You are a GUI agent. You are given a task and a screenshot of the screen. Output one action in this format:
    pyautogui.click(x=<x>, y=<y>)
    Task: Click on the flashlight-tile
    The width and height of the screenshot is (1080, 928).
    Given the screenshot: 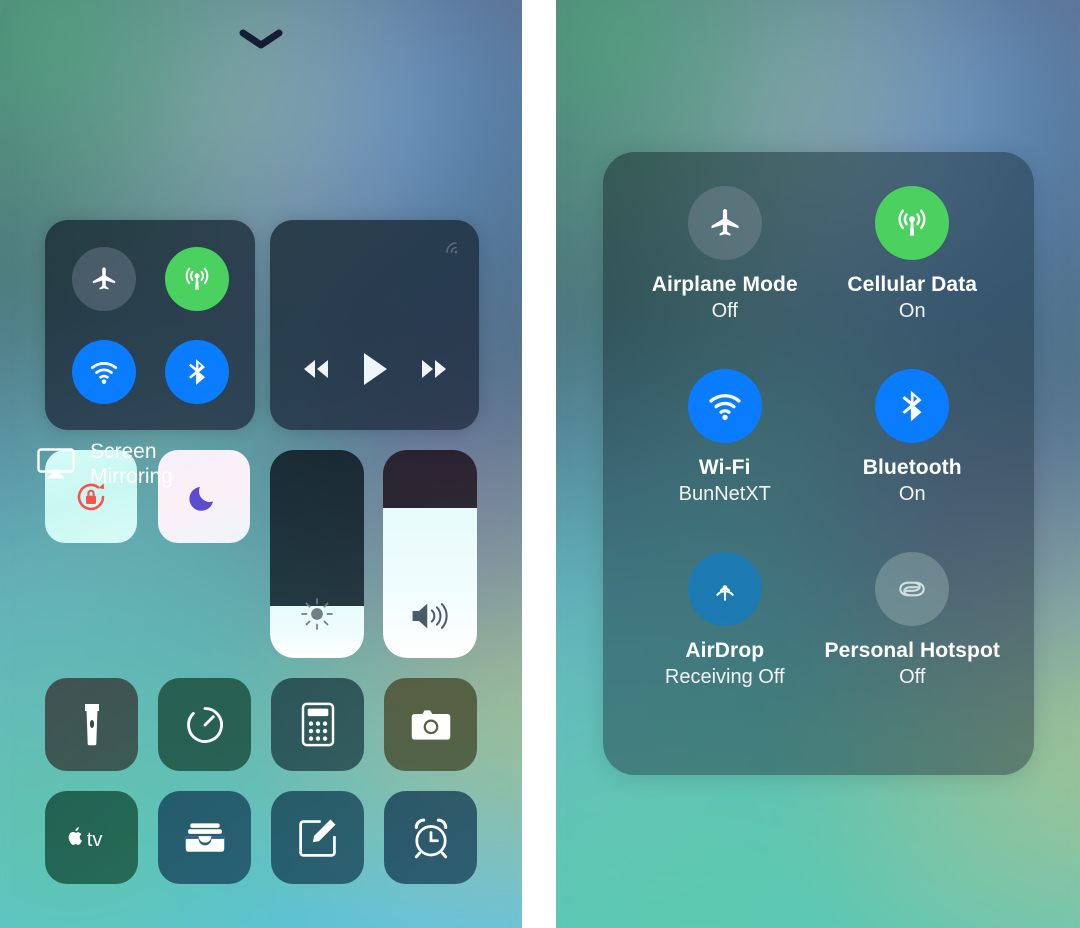 What is the action you would take?
    pyautogui.click(x=91, y=724)
    